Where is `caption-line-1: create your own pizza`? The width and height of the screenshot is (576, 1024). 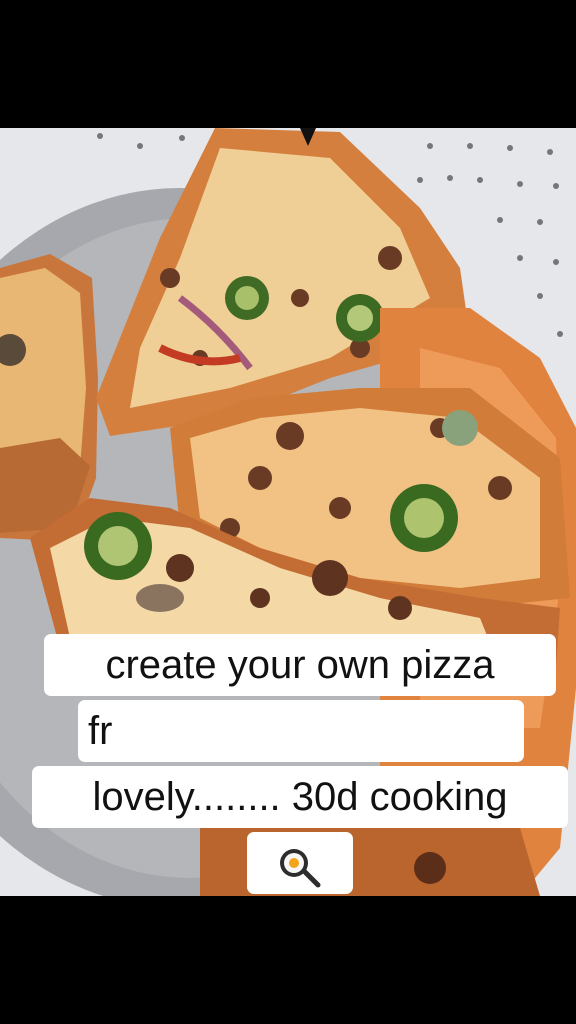 caption-line-1: create your own pizza is located at coordinates (300, 665).